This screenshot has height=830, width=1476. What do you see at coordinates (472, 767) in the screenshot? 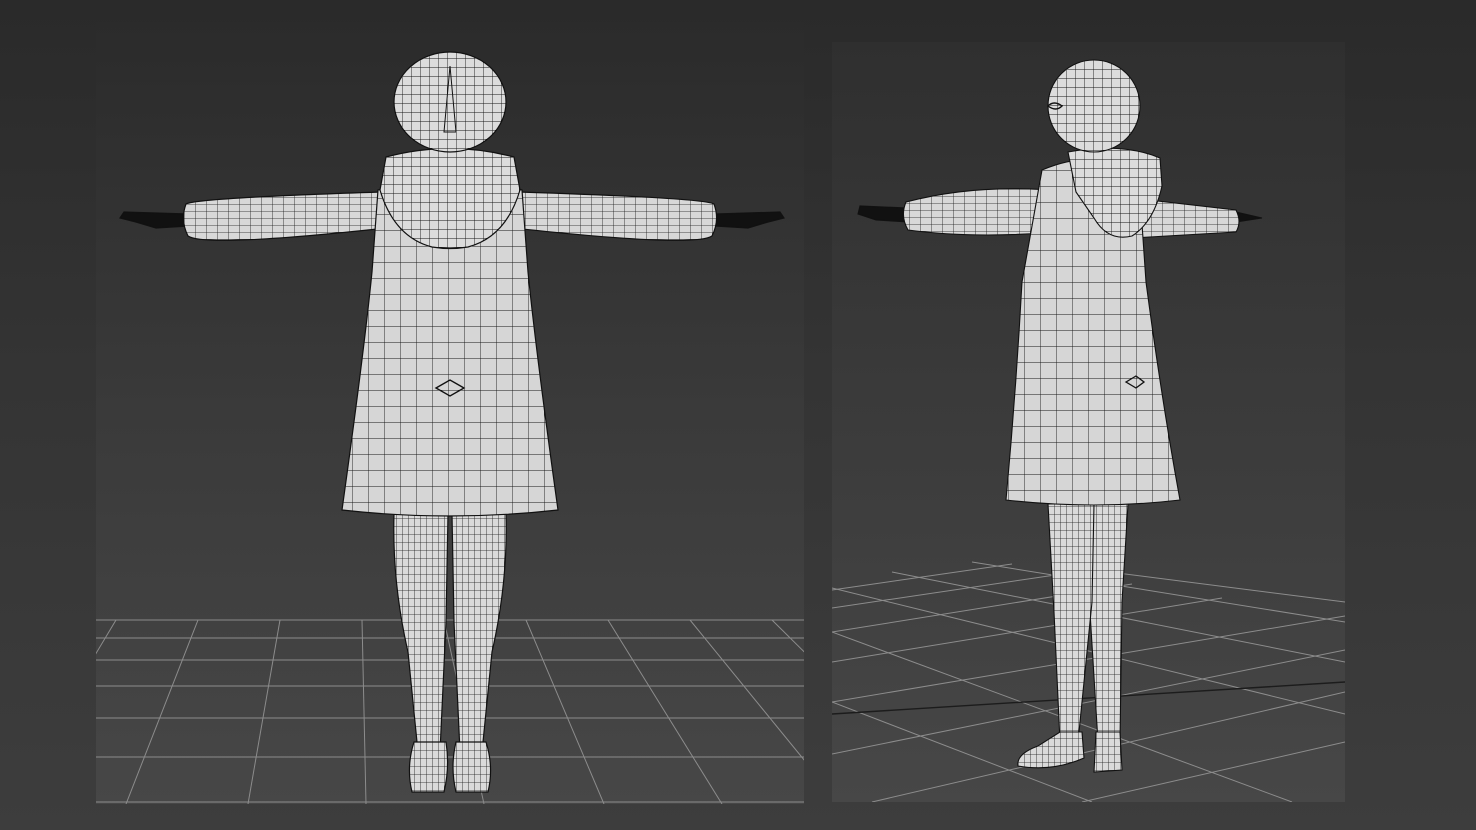
I see `right-shoe` at bounding box center [472, 767].